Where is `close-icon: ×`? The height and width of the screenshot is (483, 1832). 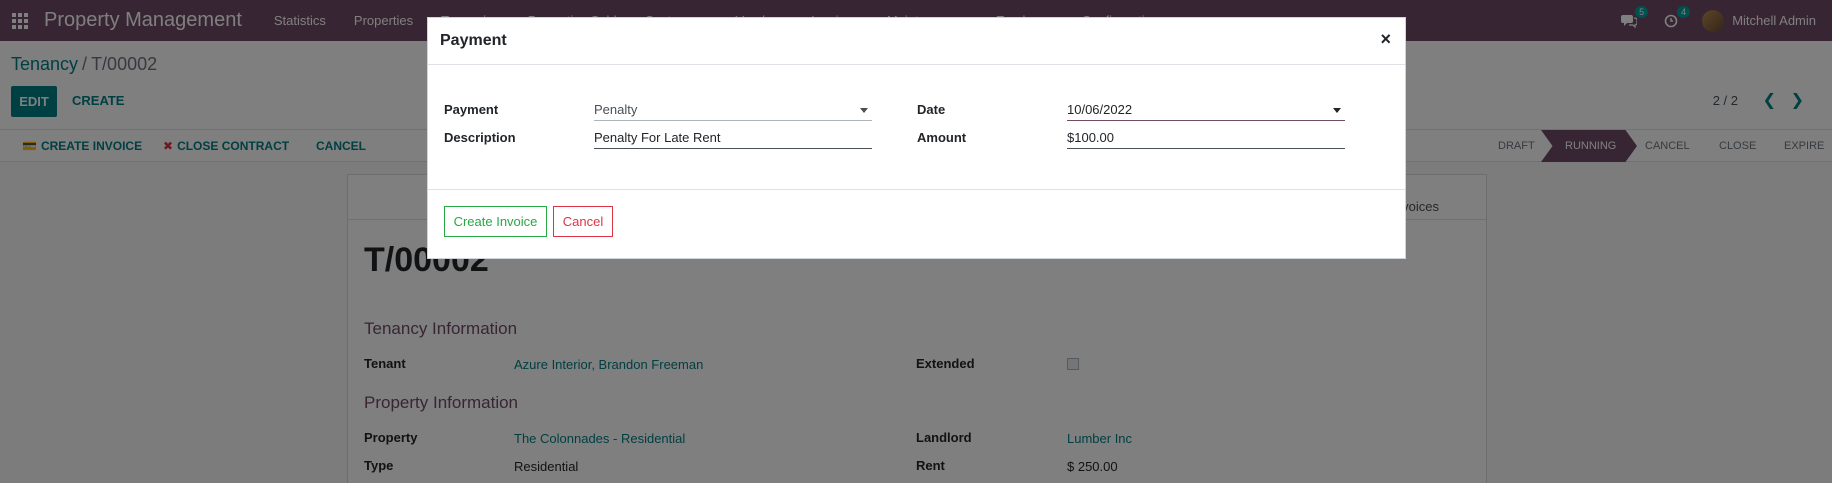 close-icon: × is located at coordinates (1385, 39).